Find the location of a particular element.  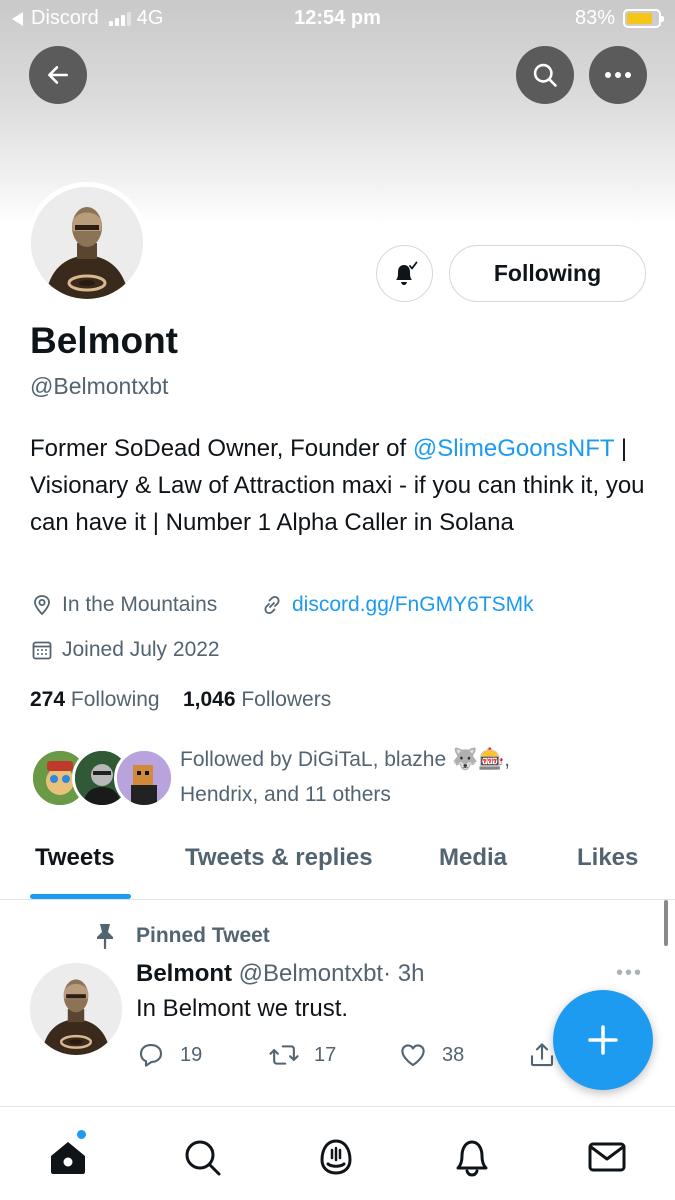

tweet-time: · 3h is located at coordinates (404, 973).